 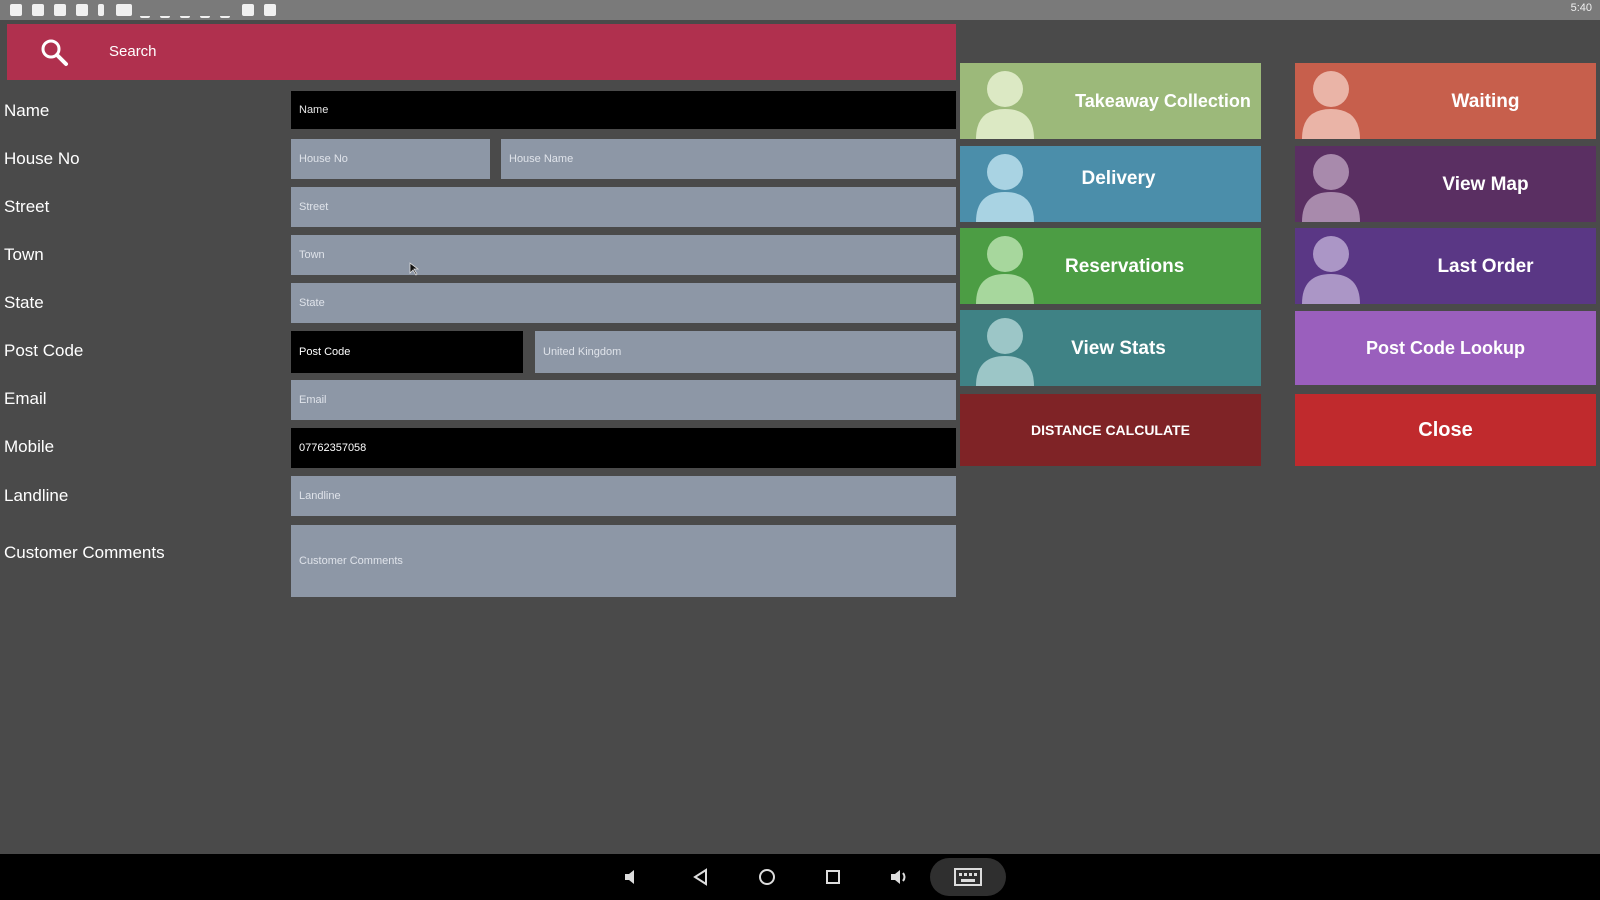 I want to click on close-label: Close, so click(x=1445, y=429).